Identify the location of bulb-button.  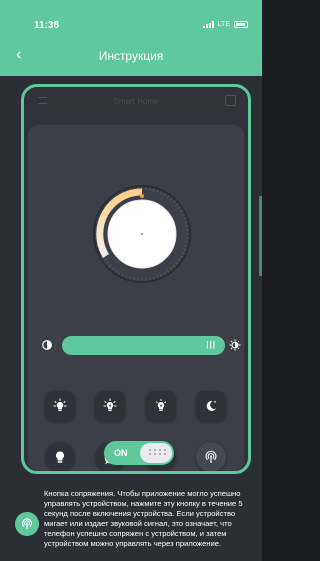
(60, 456).